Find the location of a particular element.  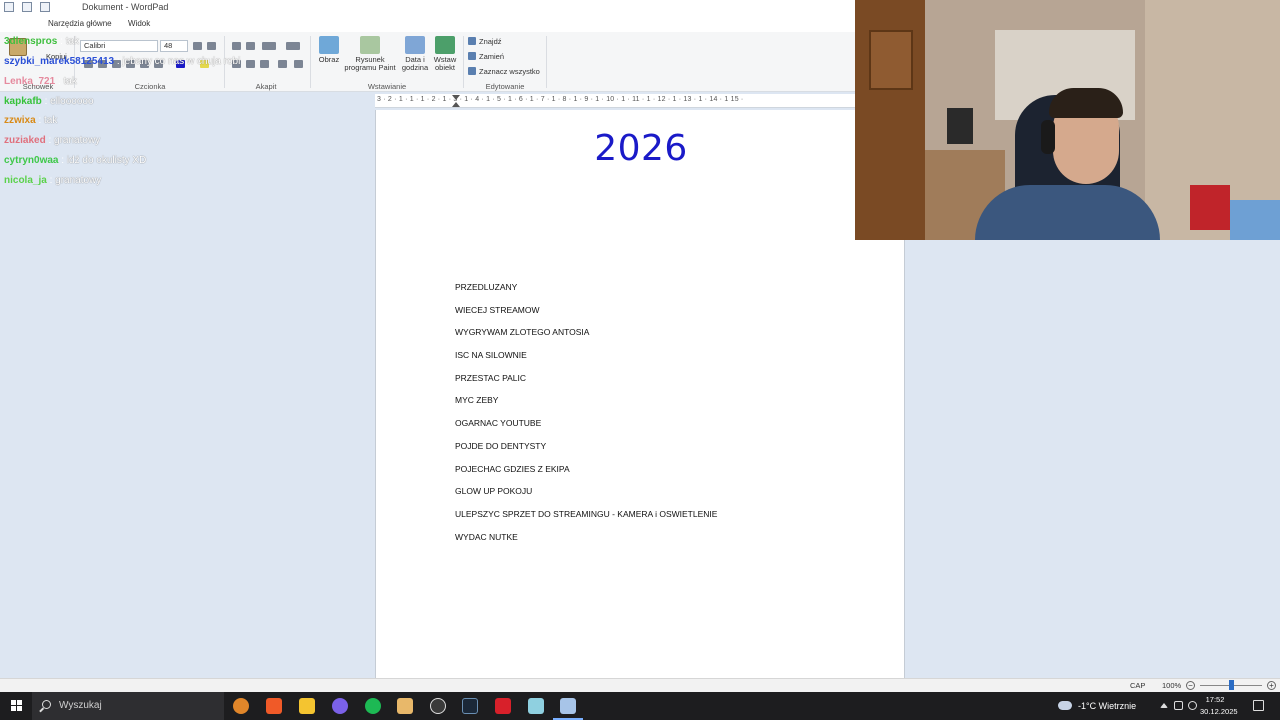

search-placeholder: Wyszukaj is located at coordinates (80, 705).